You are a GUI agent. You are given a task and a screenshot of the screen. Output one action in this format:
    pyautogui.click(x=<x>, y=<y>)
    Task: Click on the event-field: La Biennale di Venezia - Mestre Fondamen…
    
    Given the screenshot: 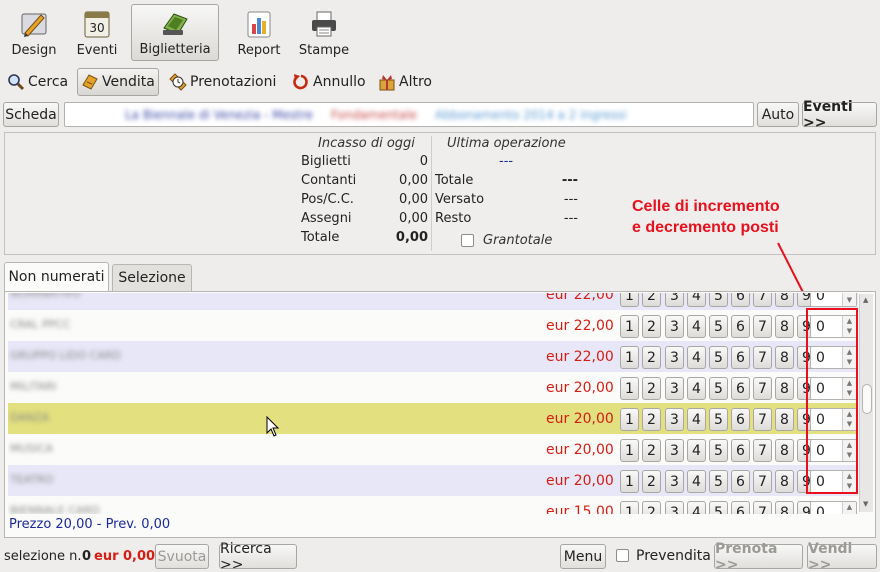 What is the action you would take?
    pyautogui.click(x=409, y=114)
    